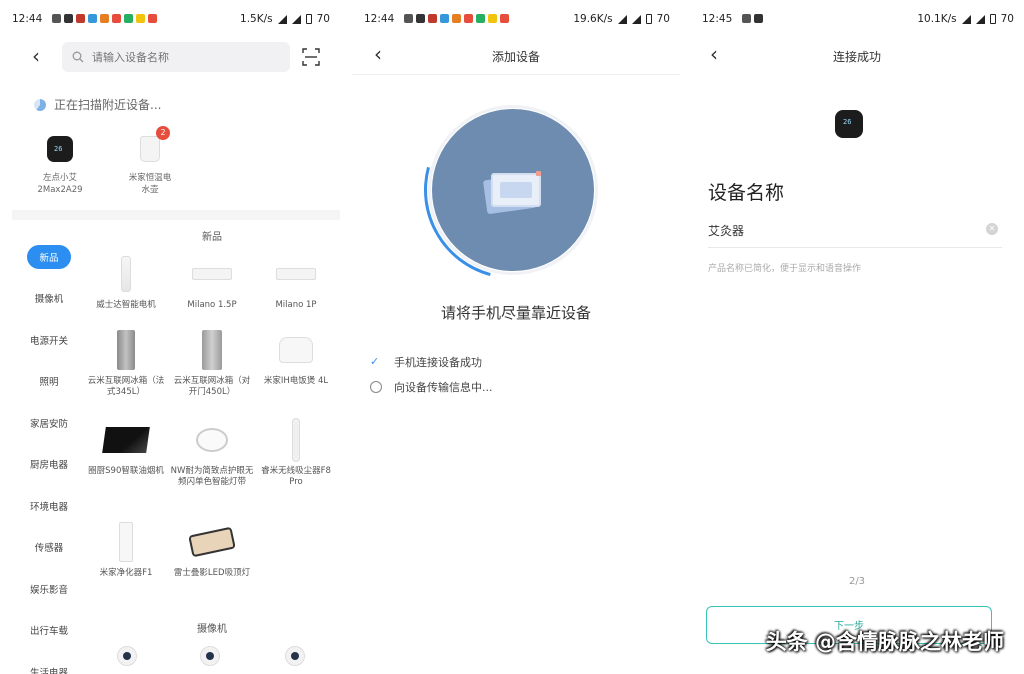 The width and height of the screenshot is (1024, 674). Describe the element at coordinates (182, 57) in the screenshot. I see `search-input` at that location.